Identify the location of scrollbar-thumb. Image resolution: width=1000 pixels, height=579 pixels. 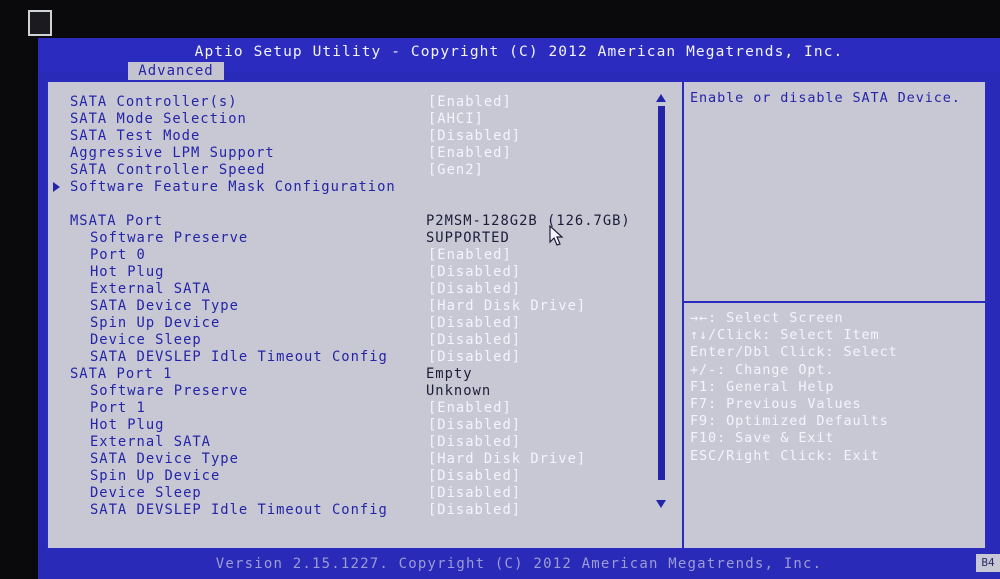
(661, 293).